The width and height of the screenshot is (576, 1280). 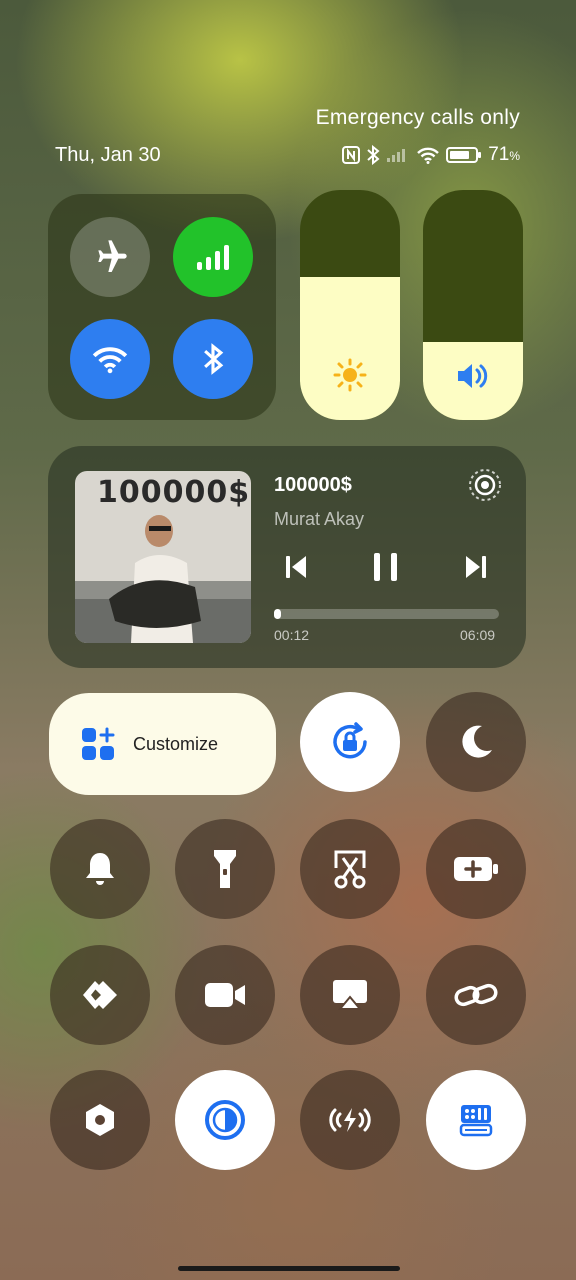 I want to click on track-artist: Murat Akay, so click(x=319, y=519).